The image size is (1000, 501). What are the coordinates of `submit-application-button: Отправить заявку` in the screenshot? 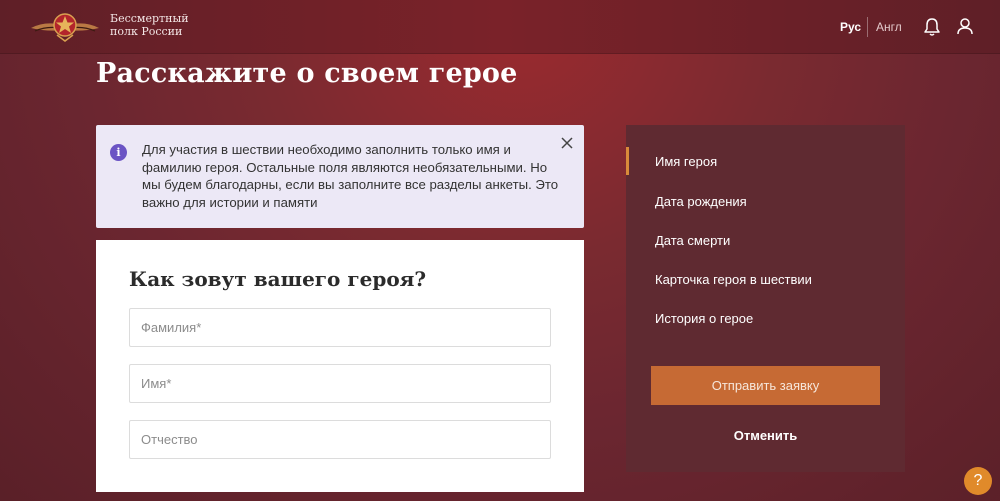 It's located at (765, 385).